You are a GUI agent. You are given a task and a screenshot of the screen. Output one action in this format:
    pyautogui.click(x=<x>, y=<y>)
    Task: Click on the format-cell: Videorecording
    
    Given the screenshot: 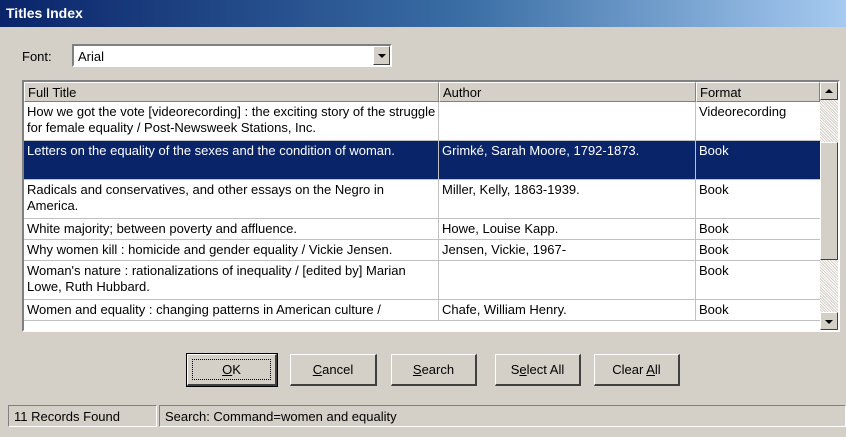 What is the action you would take?
    pyautogui.click(x=743, y=111)
    